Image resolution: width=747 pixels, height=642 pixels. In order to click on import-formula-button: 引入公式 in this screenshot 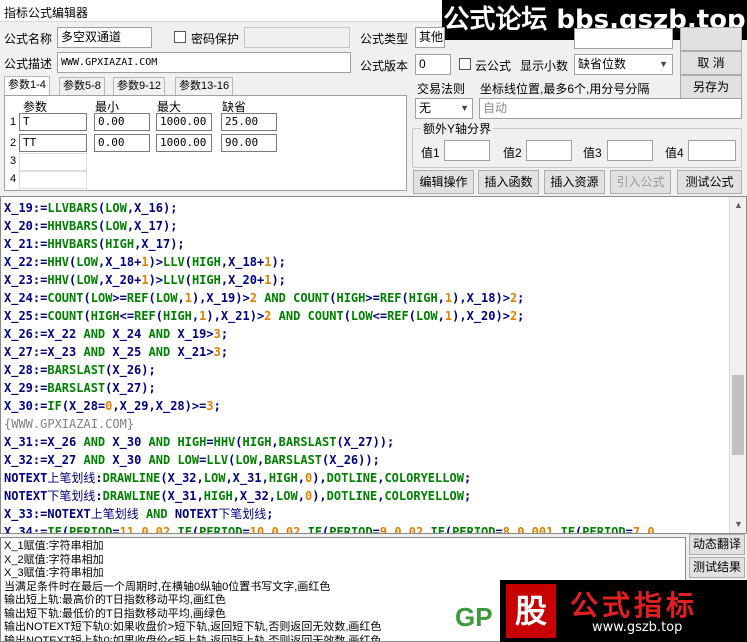, I will do `click(640, 182)`.